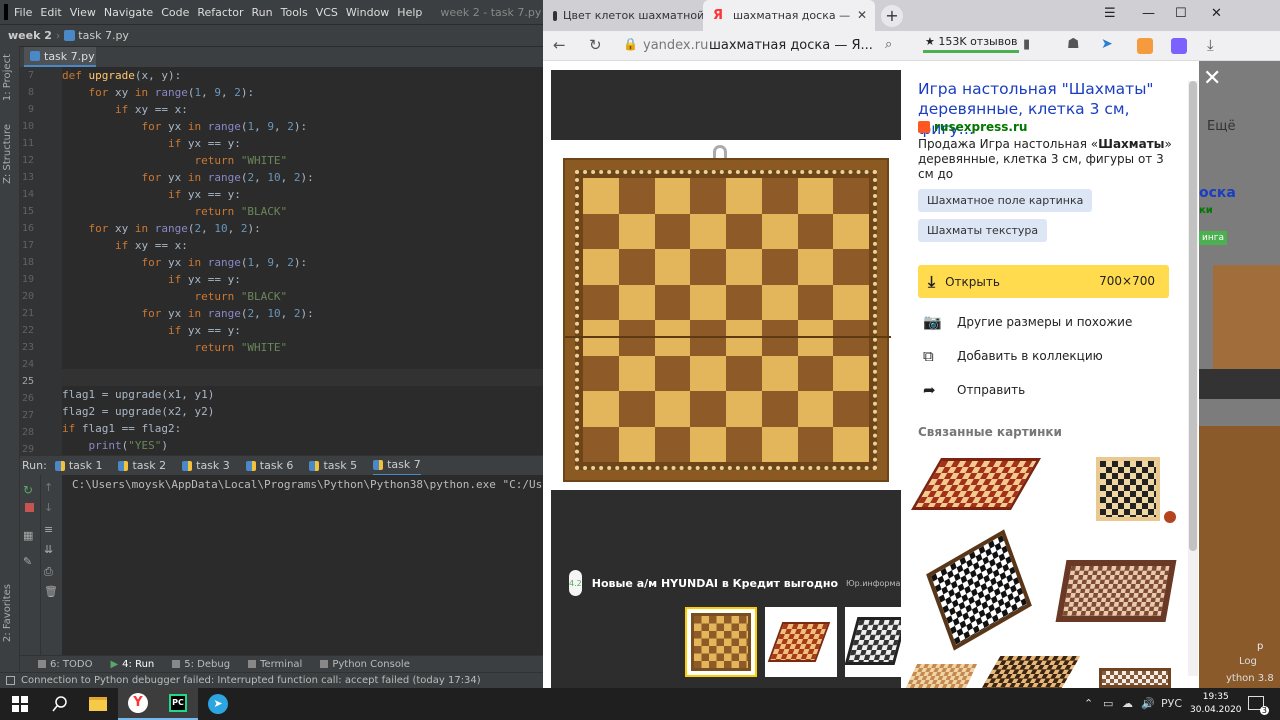 This screenshot has width=1280, height=720. Describe the element at coordinates (51, 487) in the screenshot. I see `up-icon: ↑` at that location.